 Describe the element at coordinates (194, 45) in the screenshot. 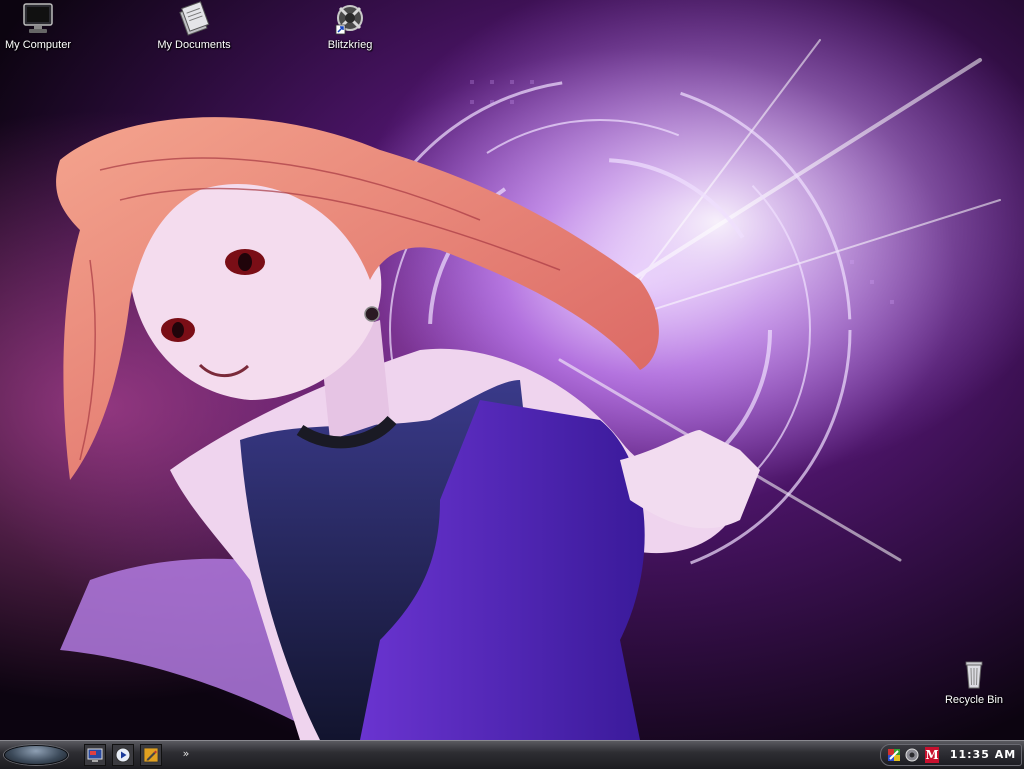

I see `desktop-icon-label: My Documents` at that location.